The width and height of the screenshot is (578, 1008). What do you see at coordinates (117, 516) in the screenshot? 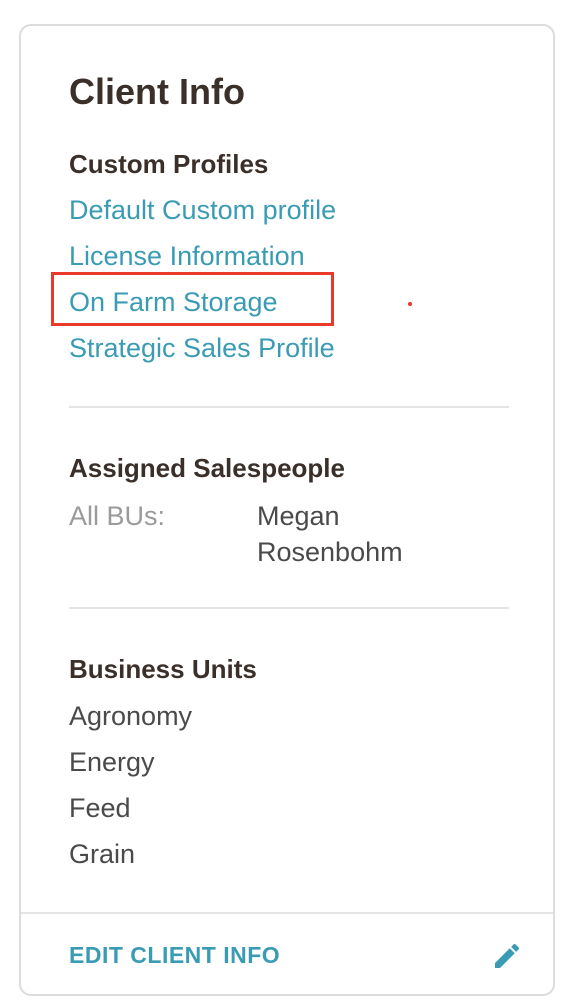
I see `all-bus-label: All BUs:` at bounding box center [117, 516].